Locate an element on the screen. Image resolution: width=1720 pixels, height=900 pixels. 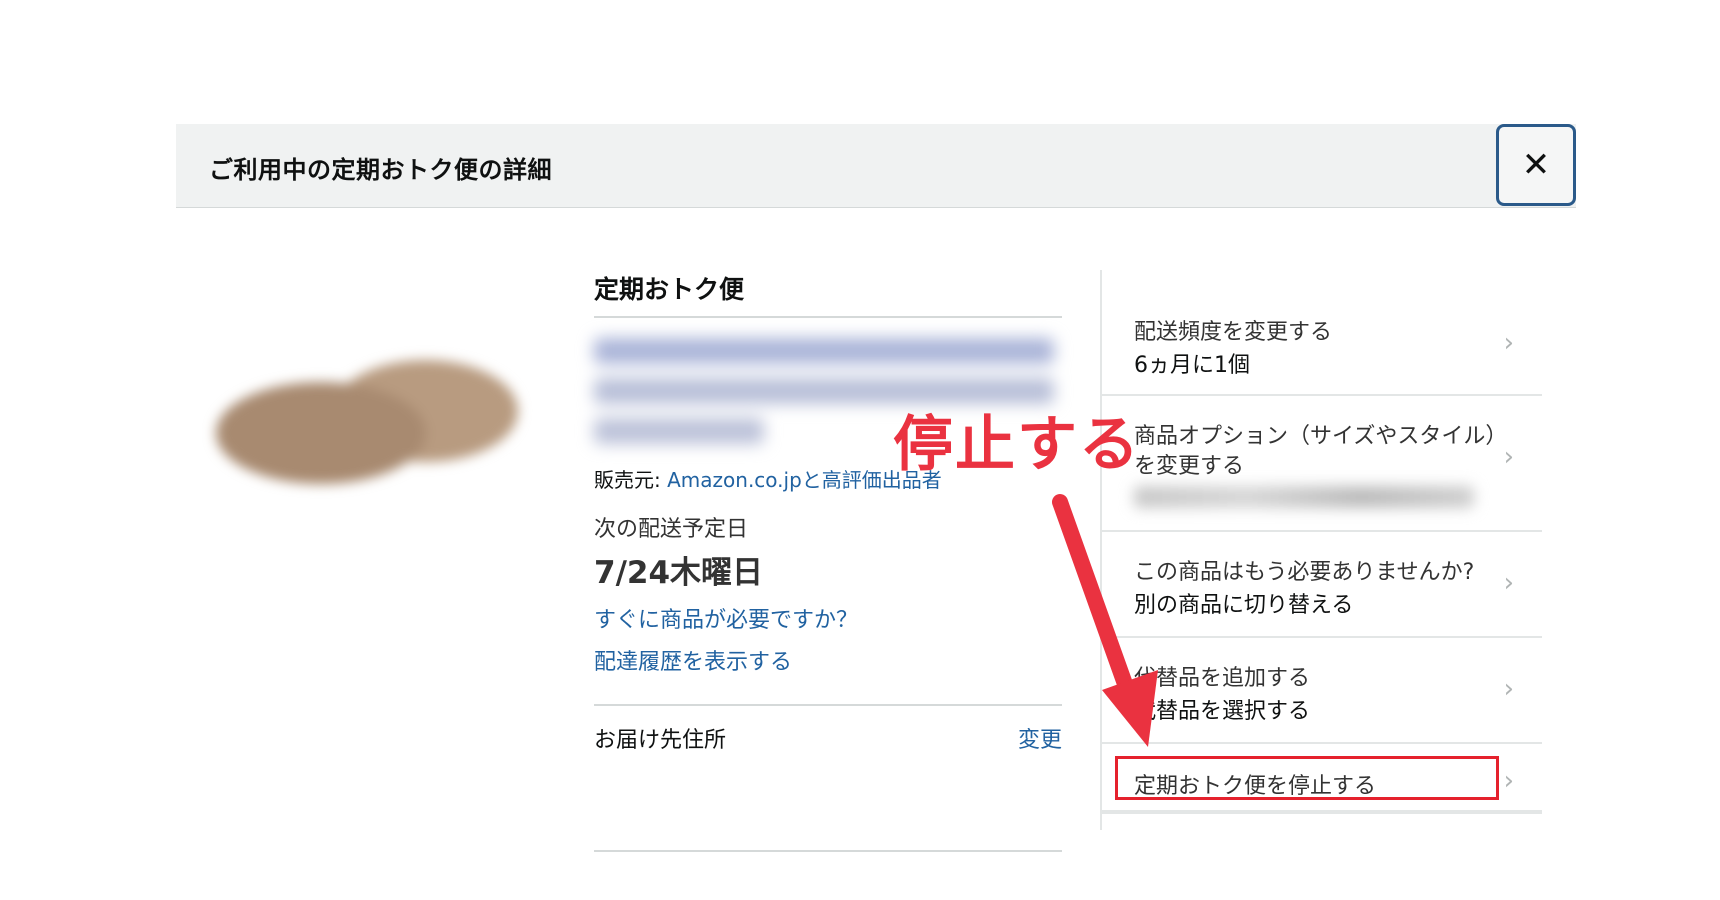
annotation-highlight-box is located at coordinates (1307, 778).